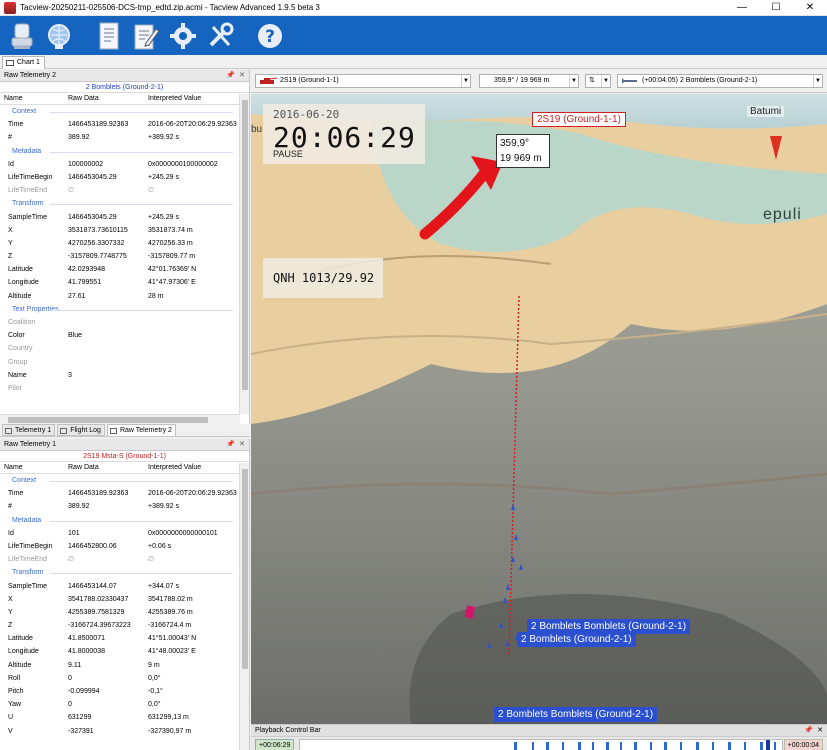 Image resolution: width=827 pixels, height=750 pixels. Describe the element at coordinates (576, 639) in the screenshot. I see `bomblet-label: 2 Bomblets (Ground-2-1)` at that location.